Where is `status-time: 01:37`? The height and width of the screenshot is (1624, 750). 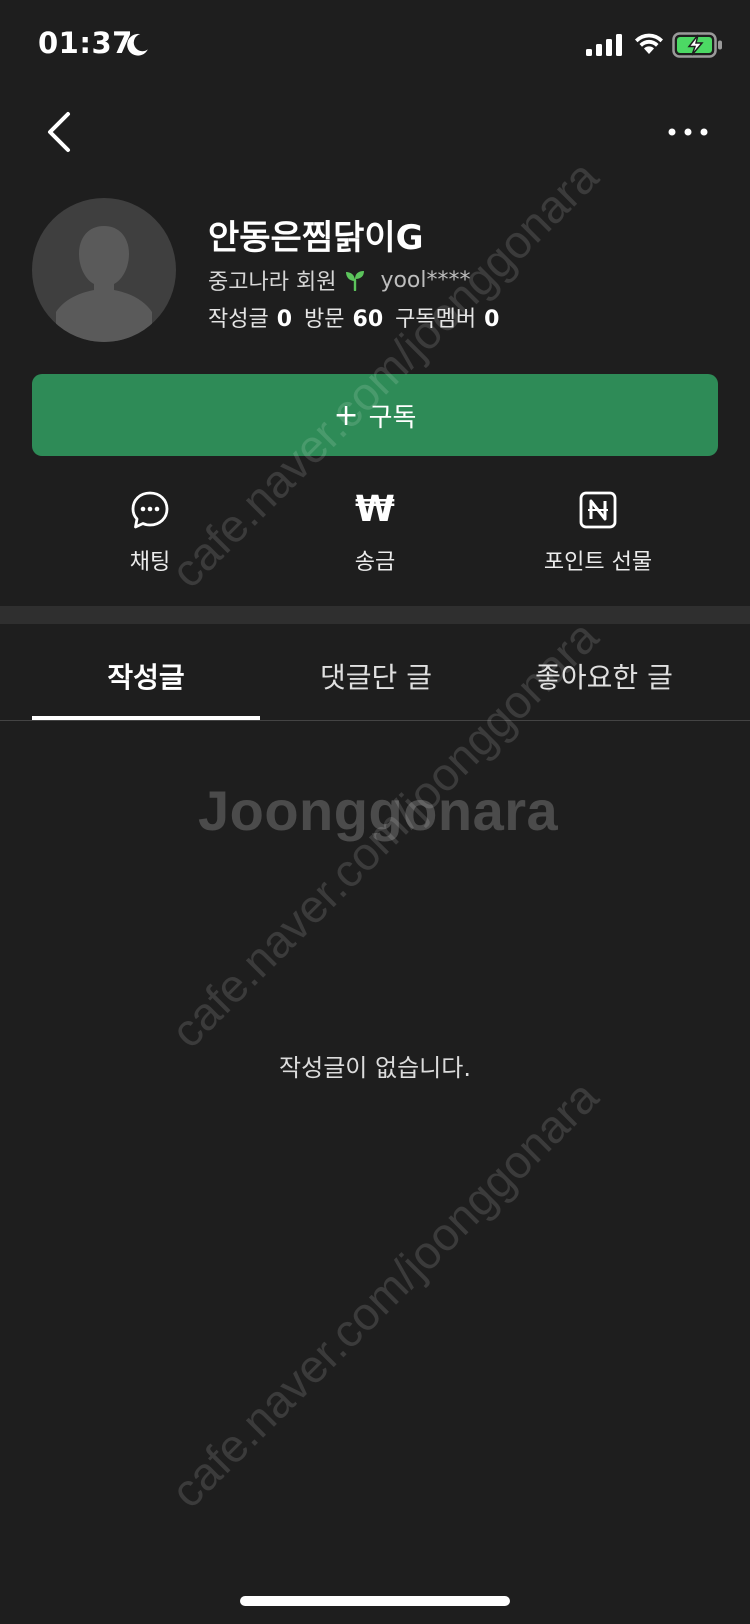 status-time: 01:37 is located at coordinates (85, 43).